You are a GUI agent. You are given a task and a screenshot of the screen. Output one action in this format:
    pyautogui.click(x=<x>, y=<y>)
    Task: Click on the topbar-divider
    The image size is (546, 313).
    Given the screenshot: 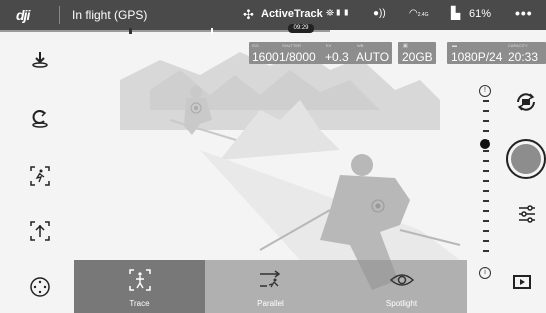 What is the action you would take?
    pyautogui.click(x=59, y=15)
    